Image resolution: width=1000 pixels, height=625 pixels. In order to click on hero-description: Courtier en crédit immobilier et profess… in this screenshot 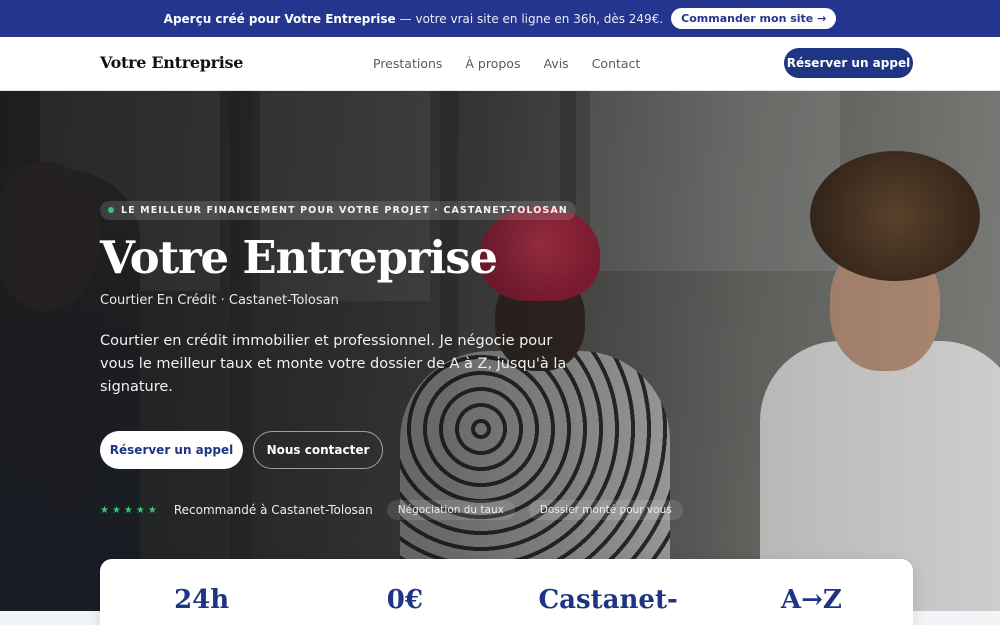, I will do `click(333, 364)`.